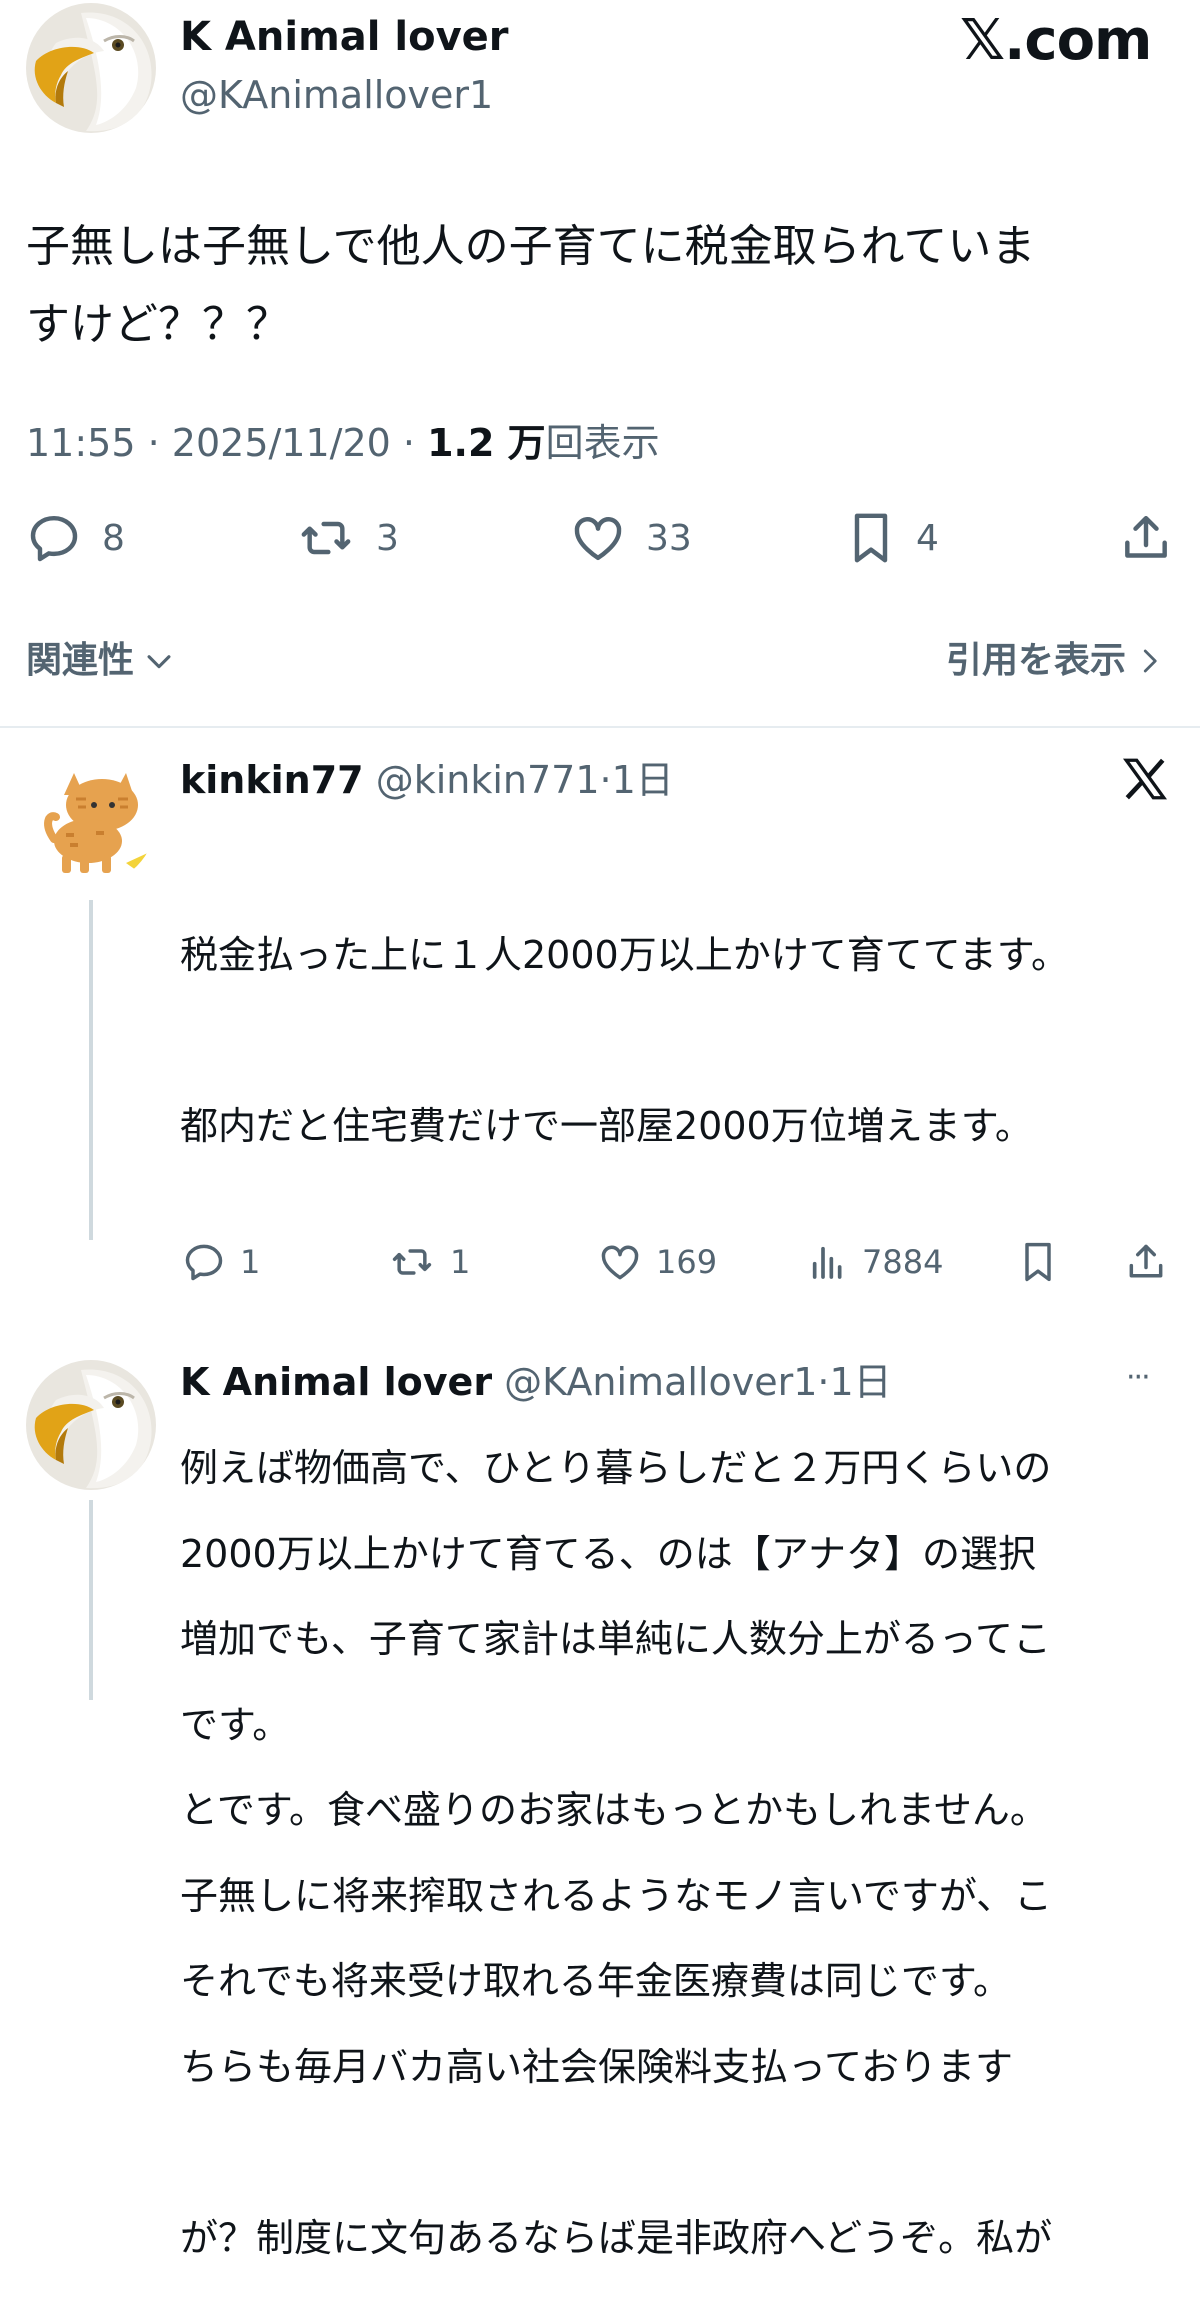 The width and height of the screenshot is (1200, 2324). Describe the element at coordinates (531, 246) in the screenshot. I see `post-text-line: 子無しは子無しで他人の子育てに税金取られていま` at that location.